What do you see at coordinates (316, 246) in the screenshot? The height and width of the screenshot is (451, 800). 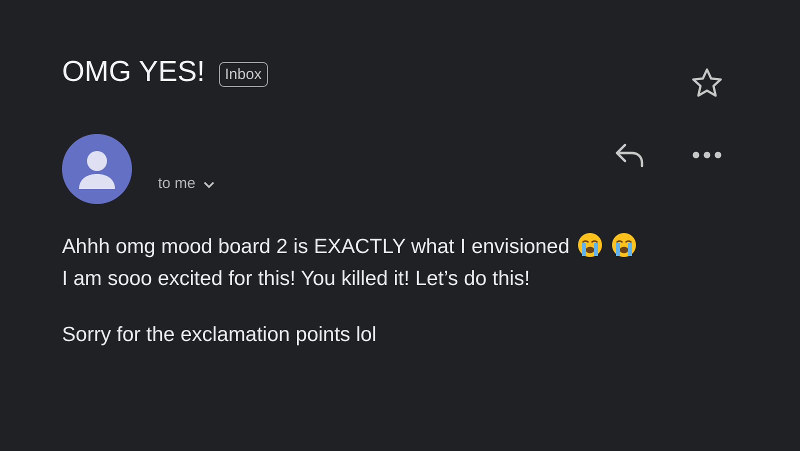 I see `message-text: Ahhh omg mood board 2 is EXACTLY what I envisioned` at bounding box center [316, 246].